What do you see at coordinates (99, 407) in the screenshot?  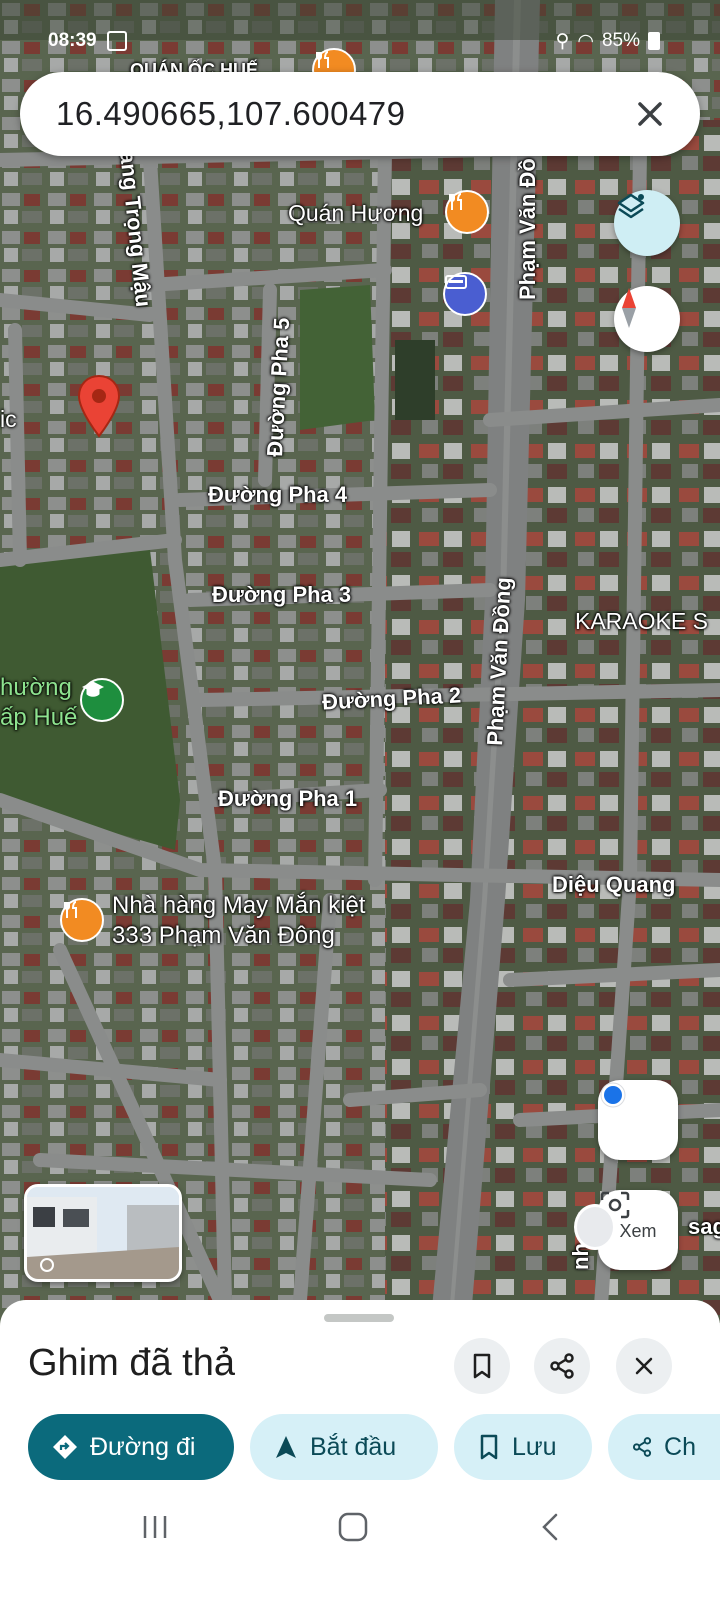 I see `dropped-pin-icon` at bounding box center [99, 407].